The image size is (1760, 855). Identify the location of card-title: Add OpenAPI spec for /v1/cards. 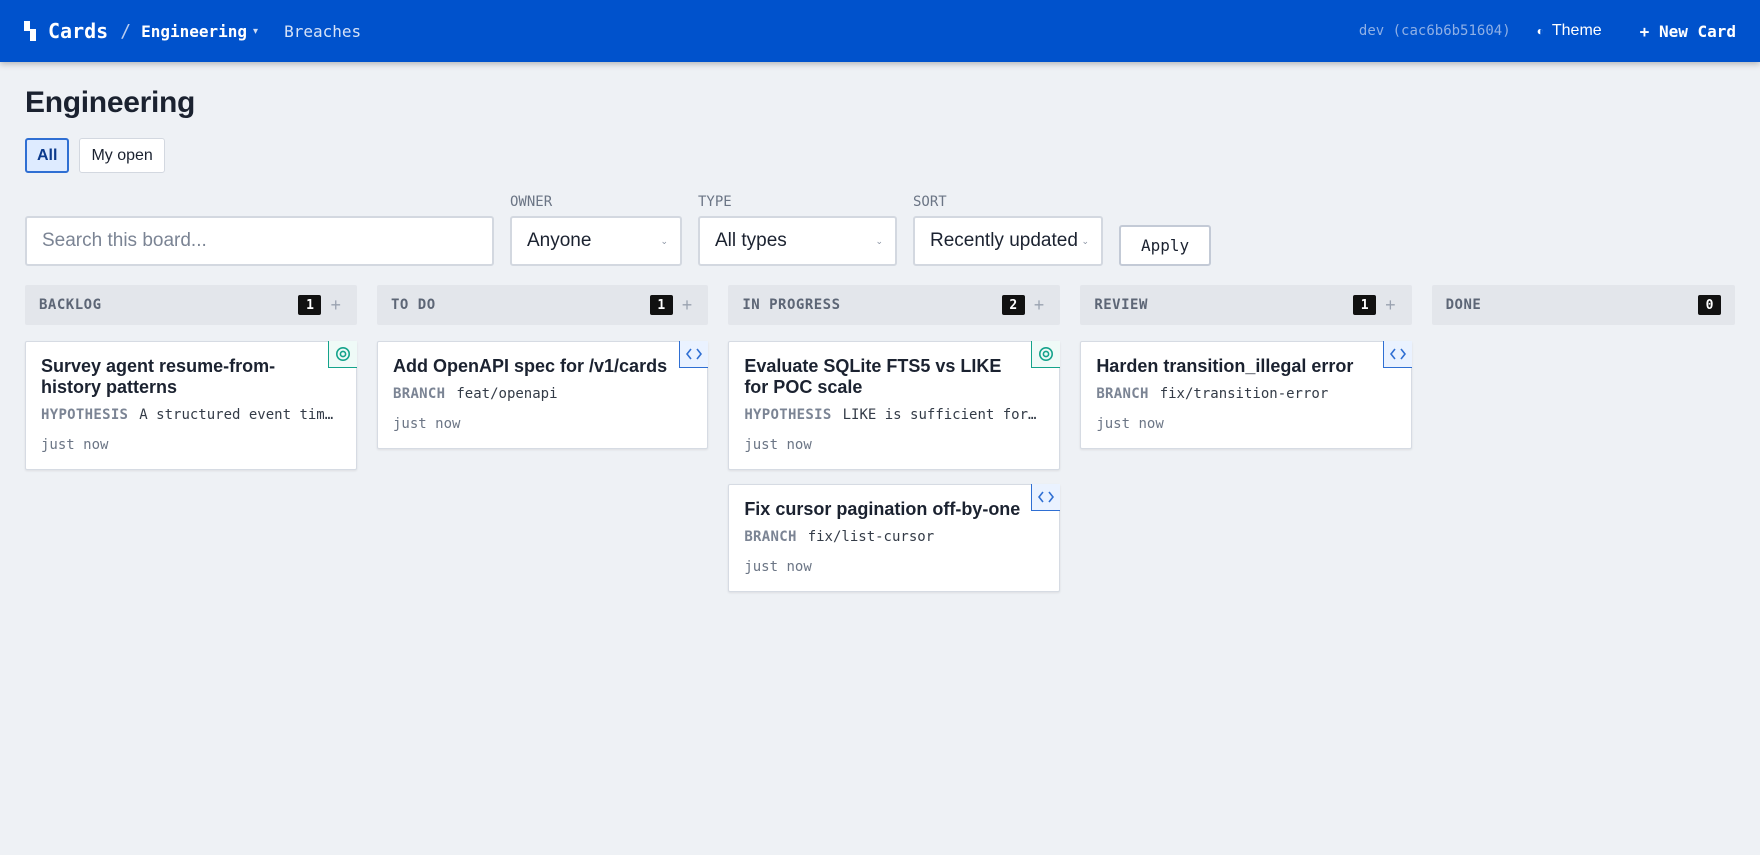
(530, 366).